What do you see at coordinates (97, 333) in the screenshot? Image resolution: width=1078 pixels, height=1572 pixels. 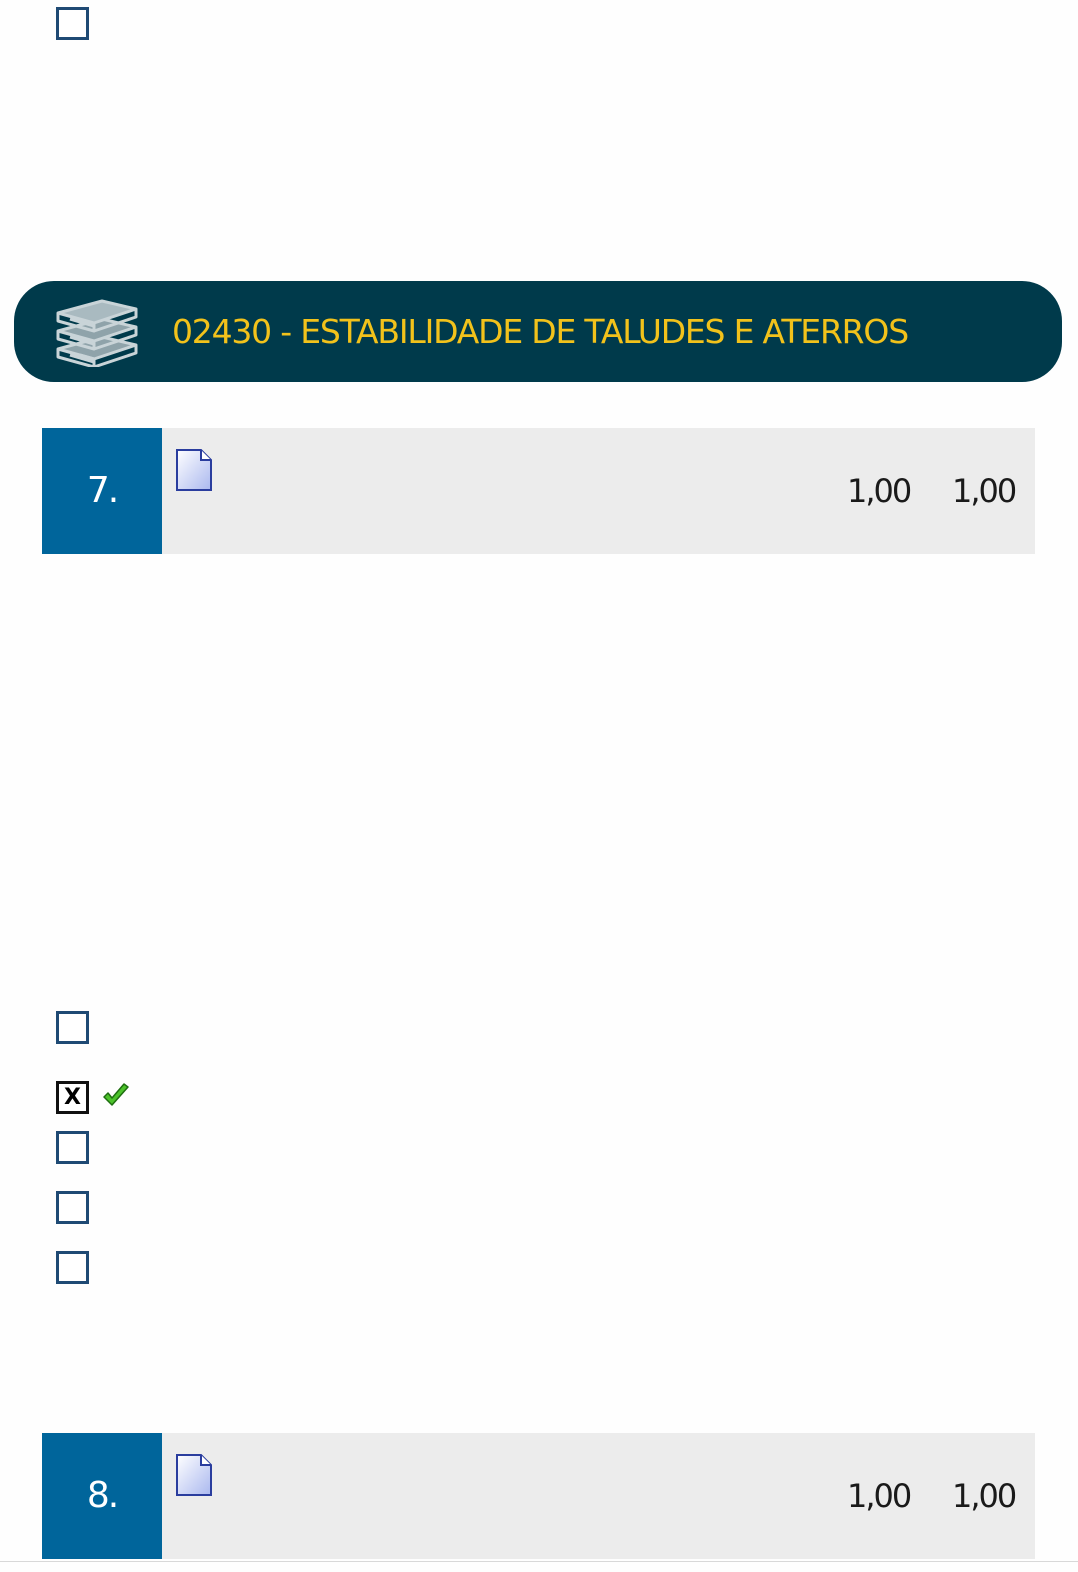 I see `books-icon` at bounding box center [97, 333].